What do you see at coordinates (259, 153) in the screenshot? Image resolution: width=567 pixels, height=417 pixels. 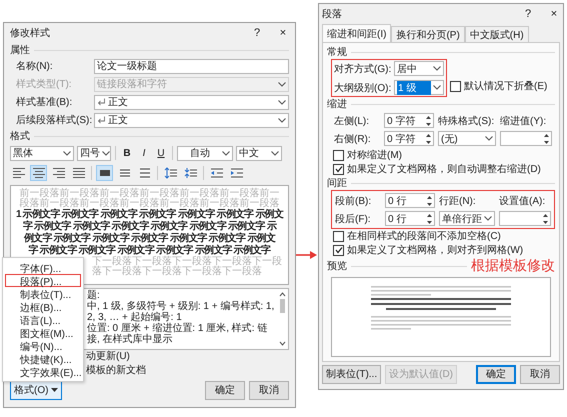 I see `script-dropdown: 中文` at bounding box center [259, 153].